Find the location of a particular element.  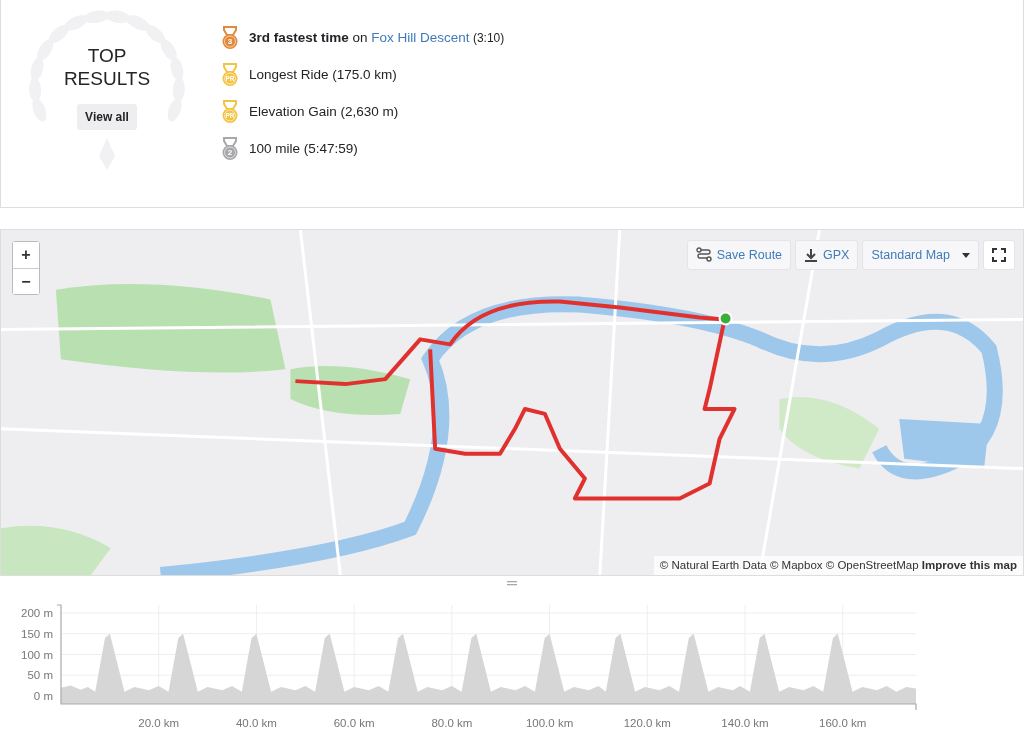

segment-link: Fox Hill Descent is located at coordinates (420, 37).